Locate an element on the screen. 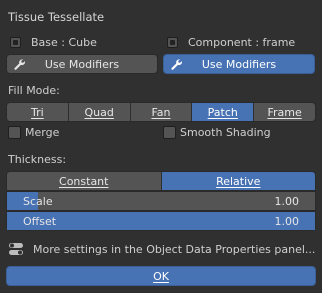  merge-label: Merge is located at coordinates (42, 132).